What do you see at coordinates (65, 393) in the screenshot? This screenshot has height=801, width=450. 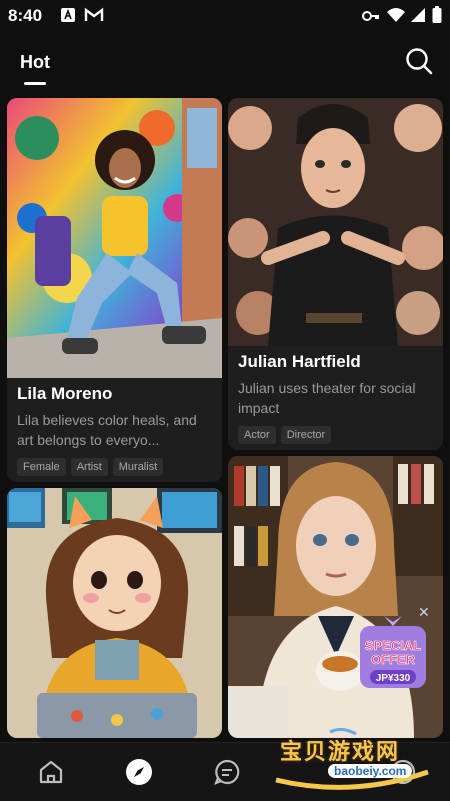 I see `character-name: Lila Moreno` at bounding box center [65, 393].